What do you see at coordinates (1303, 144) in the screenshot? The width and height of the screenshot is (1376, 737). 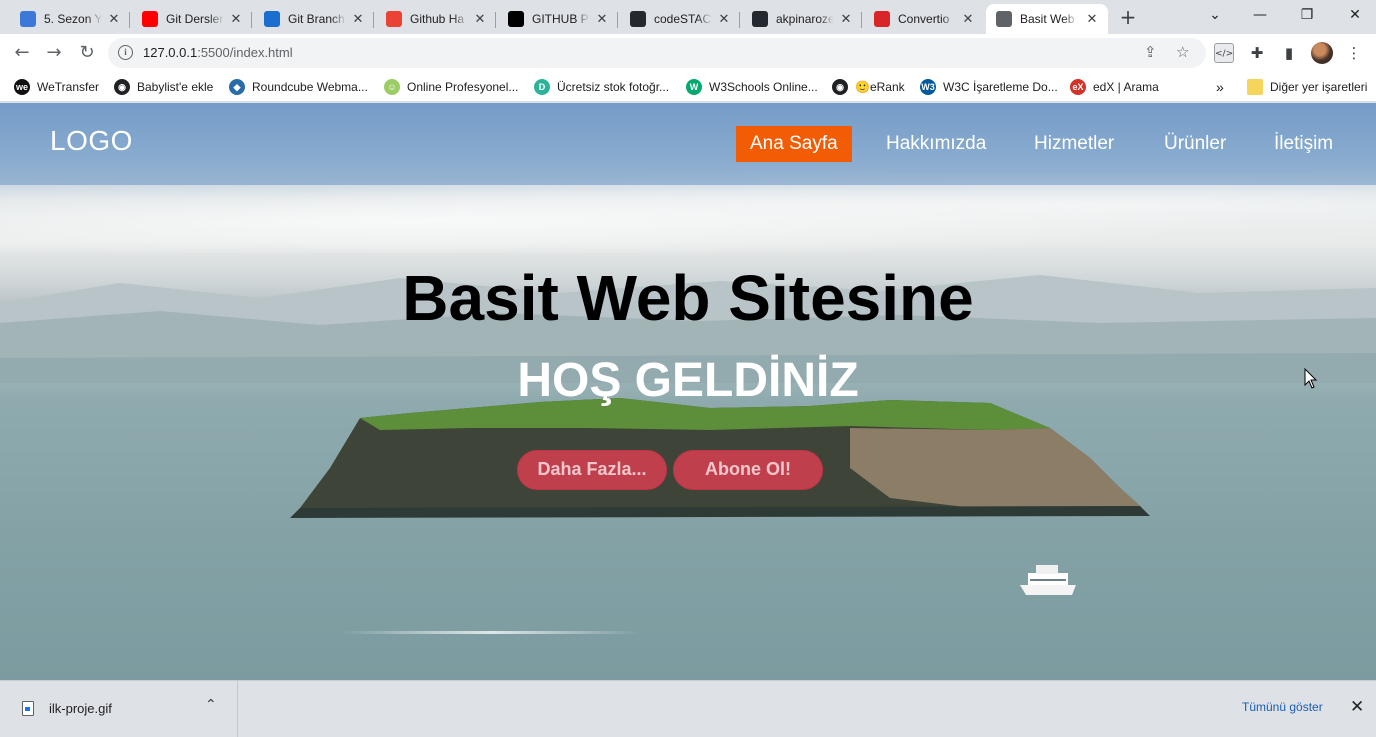 I see `nav-iletisim: İletişim` at bounding box center [1303, 144].